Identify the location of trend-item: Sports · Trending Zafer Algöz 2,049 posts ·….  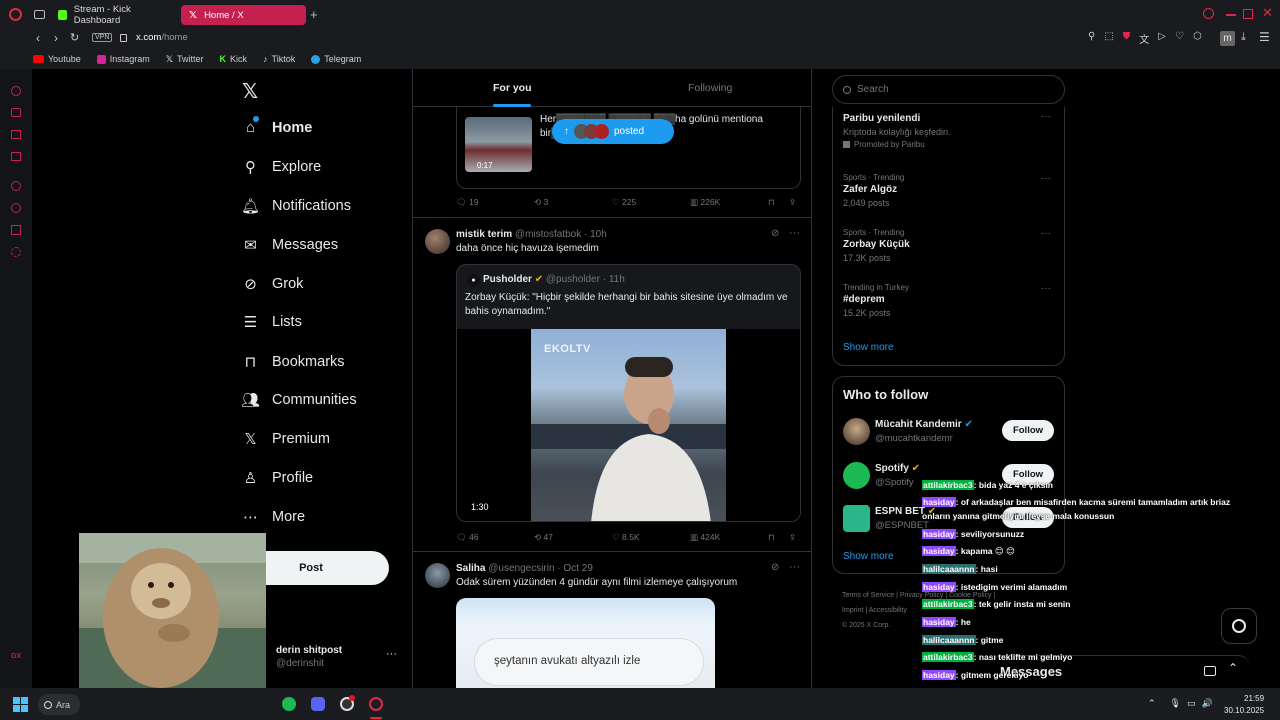
(949, 192).